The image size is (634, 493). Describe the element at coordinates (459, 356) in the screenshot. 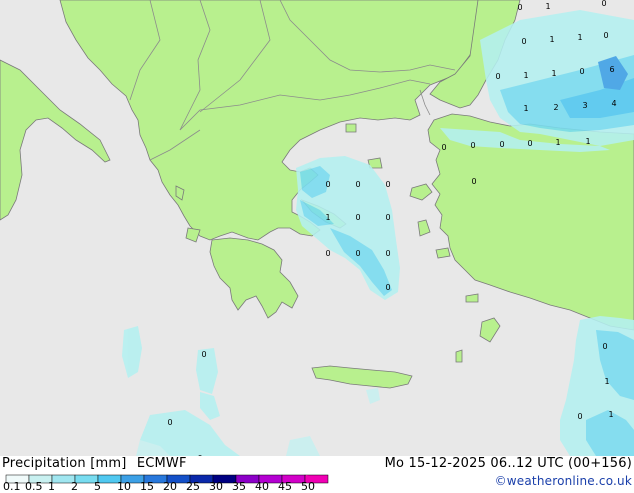

I see `karpathos` at that location.